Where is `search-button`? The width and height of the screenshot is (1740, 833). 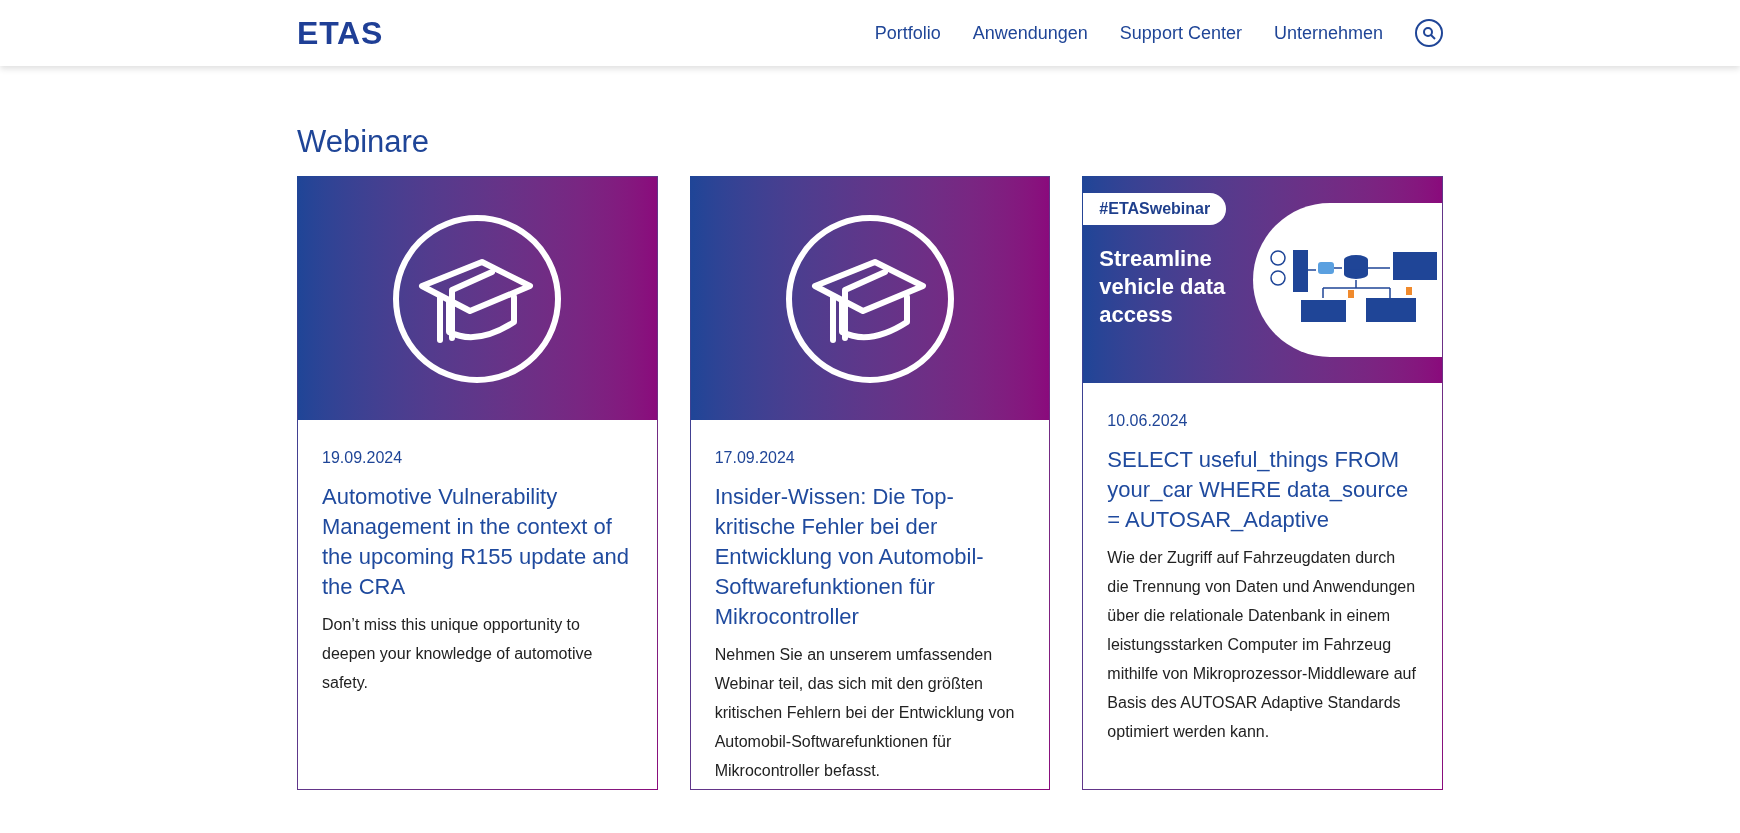 search-button is located at coordinates (1429, 33).